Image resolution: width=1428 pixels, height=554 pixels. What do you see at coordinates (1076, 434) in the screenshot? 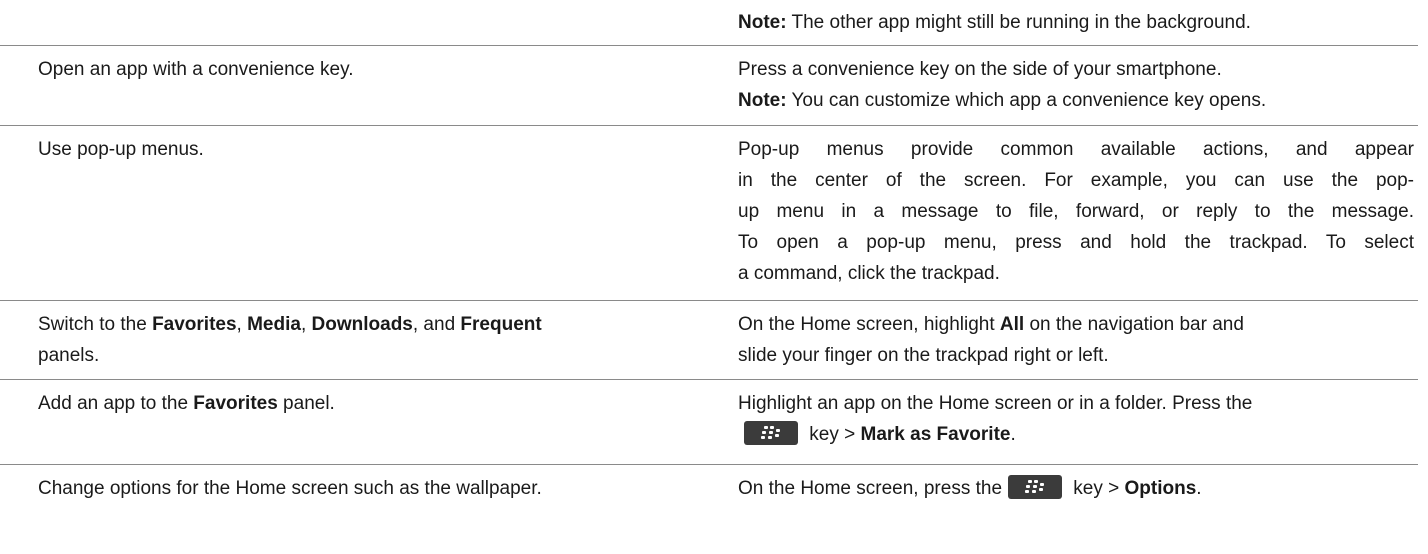
I see `description-line: key > Mark as Favorite.` at bounding box center [1076, 434].